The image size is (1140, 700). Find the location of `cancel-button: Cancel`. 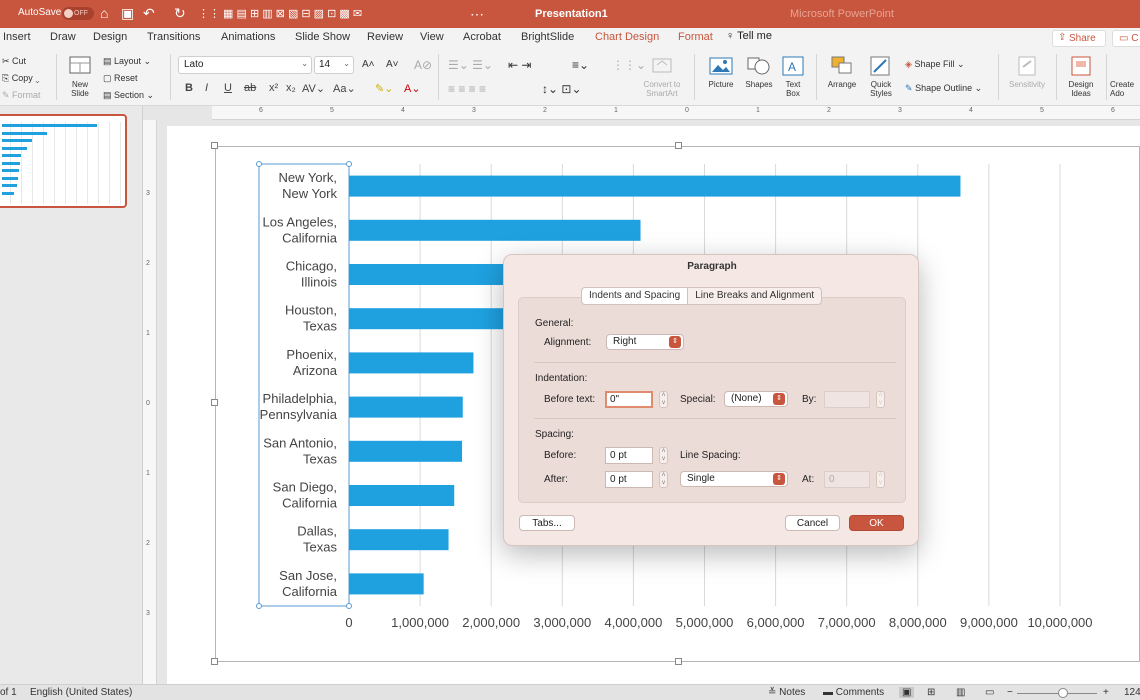

cancel-button: Cancel is located at coordinates (812, 523).